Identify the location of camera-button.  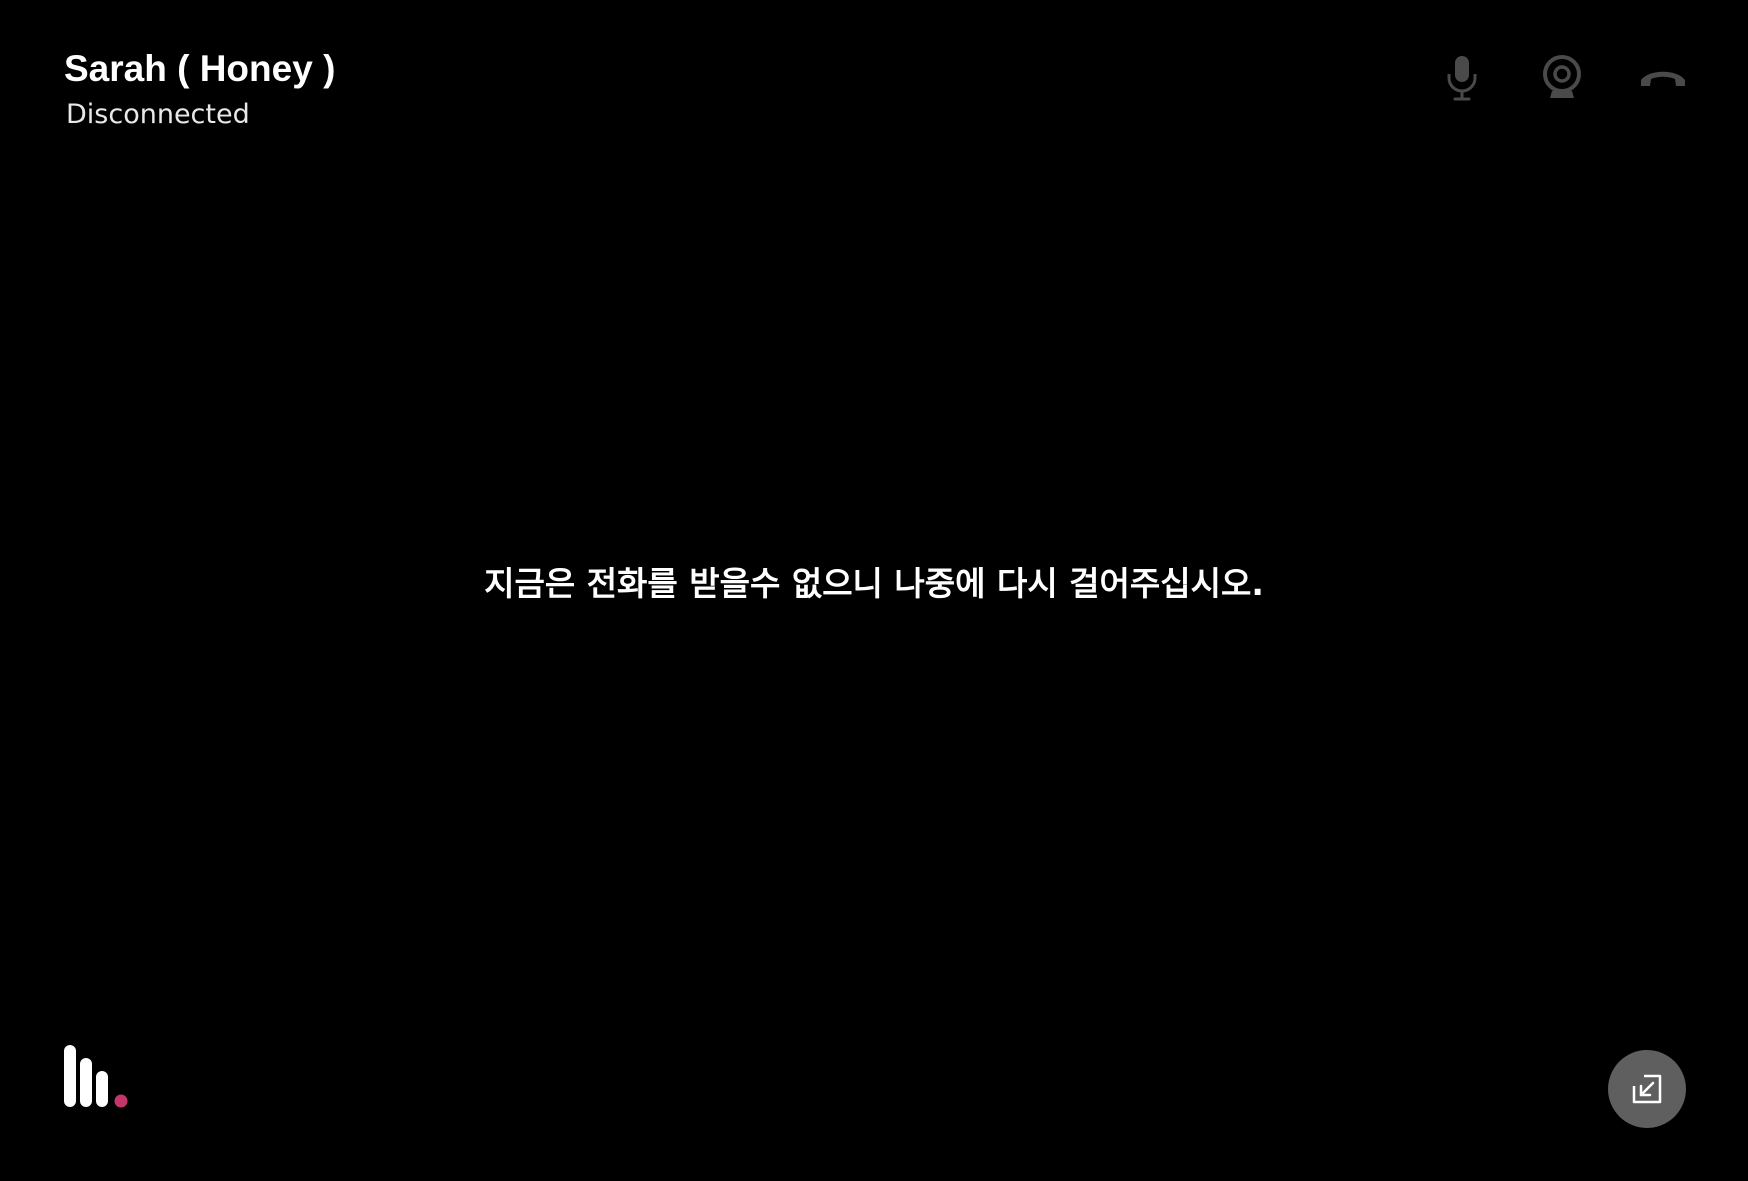
(1562, 78).